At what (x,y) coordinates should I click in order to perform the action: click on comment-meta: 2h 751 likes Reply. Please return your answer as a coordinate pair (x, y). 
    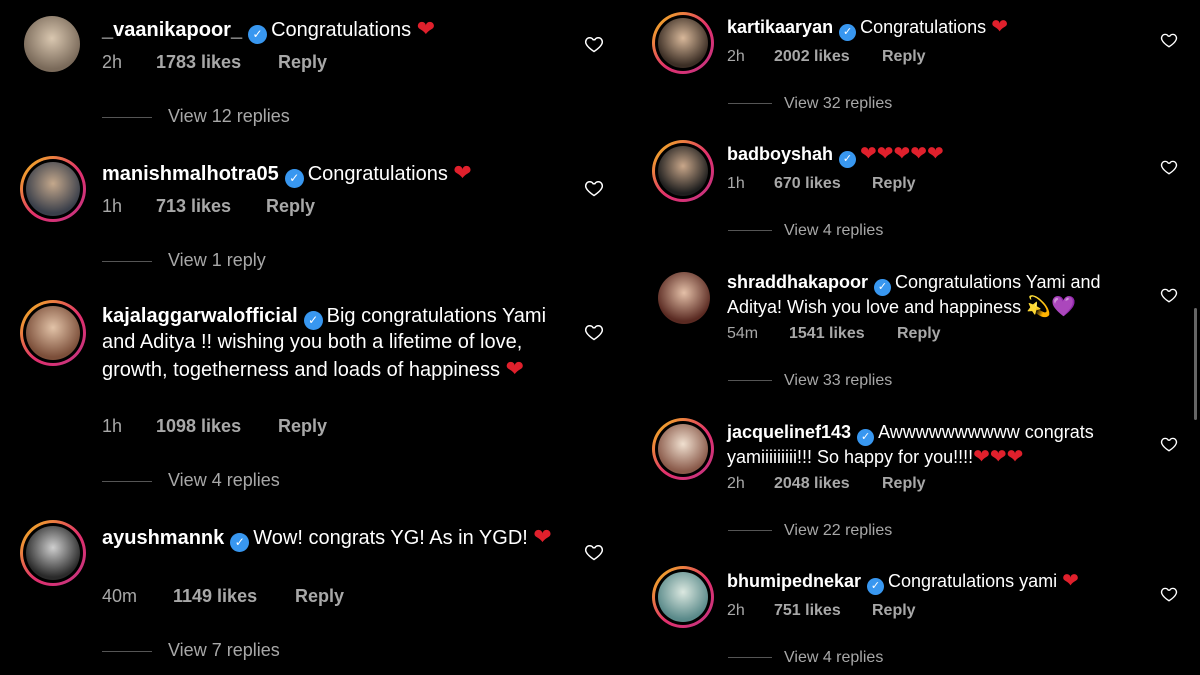
    Looking at the image, I should click on (821, 611).